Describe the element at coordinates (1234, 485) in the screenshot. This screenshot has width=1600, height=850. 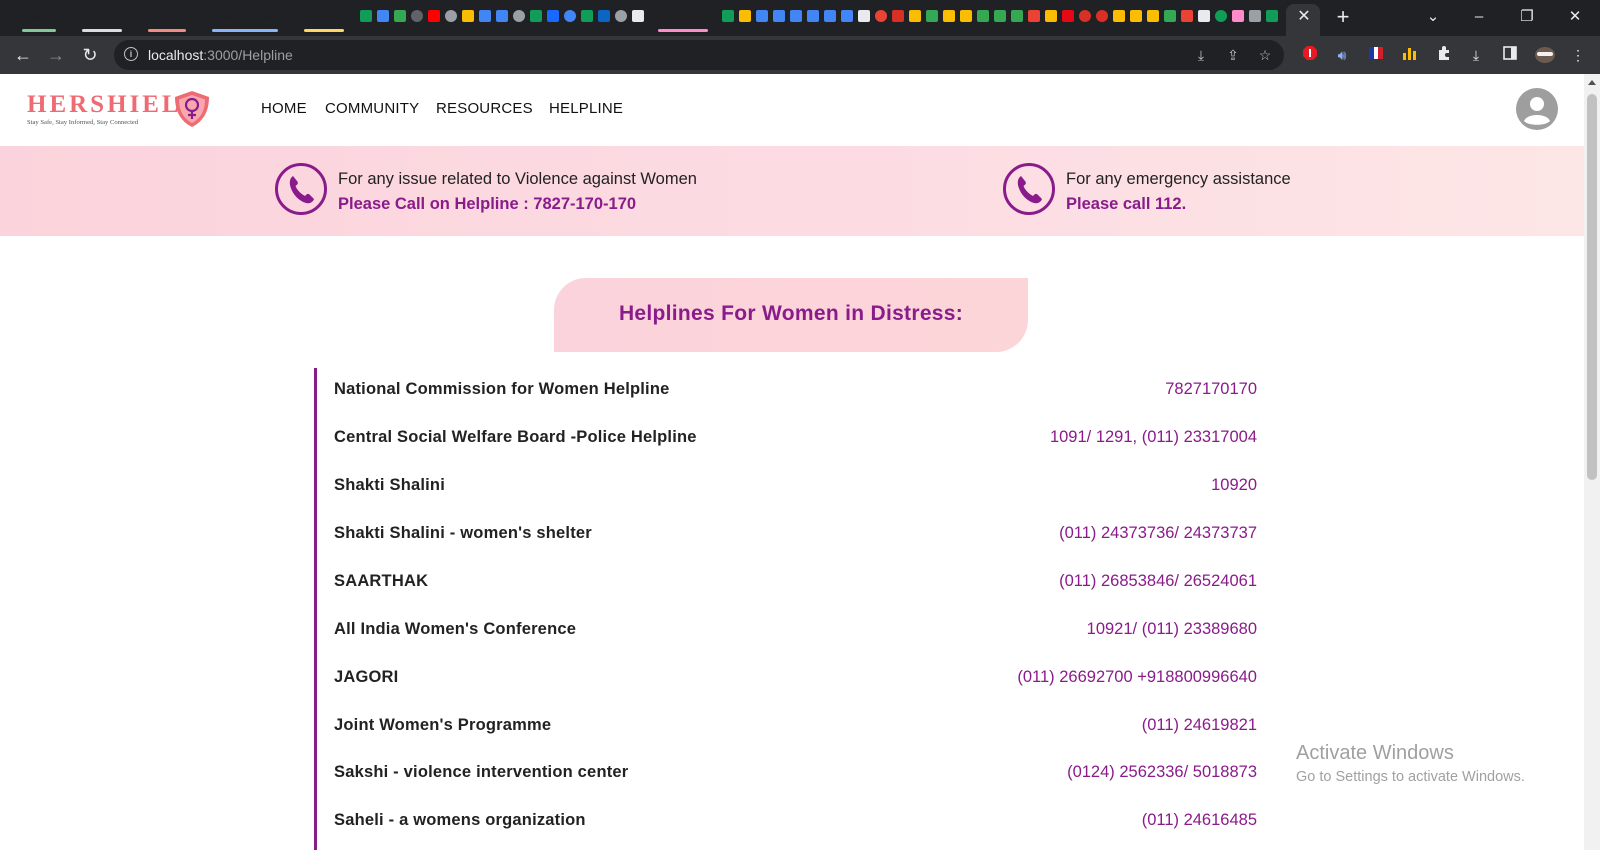
I see `helpline-number: 10920` at that location.